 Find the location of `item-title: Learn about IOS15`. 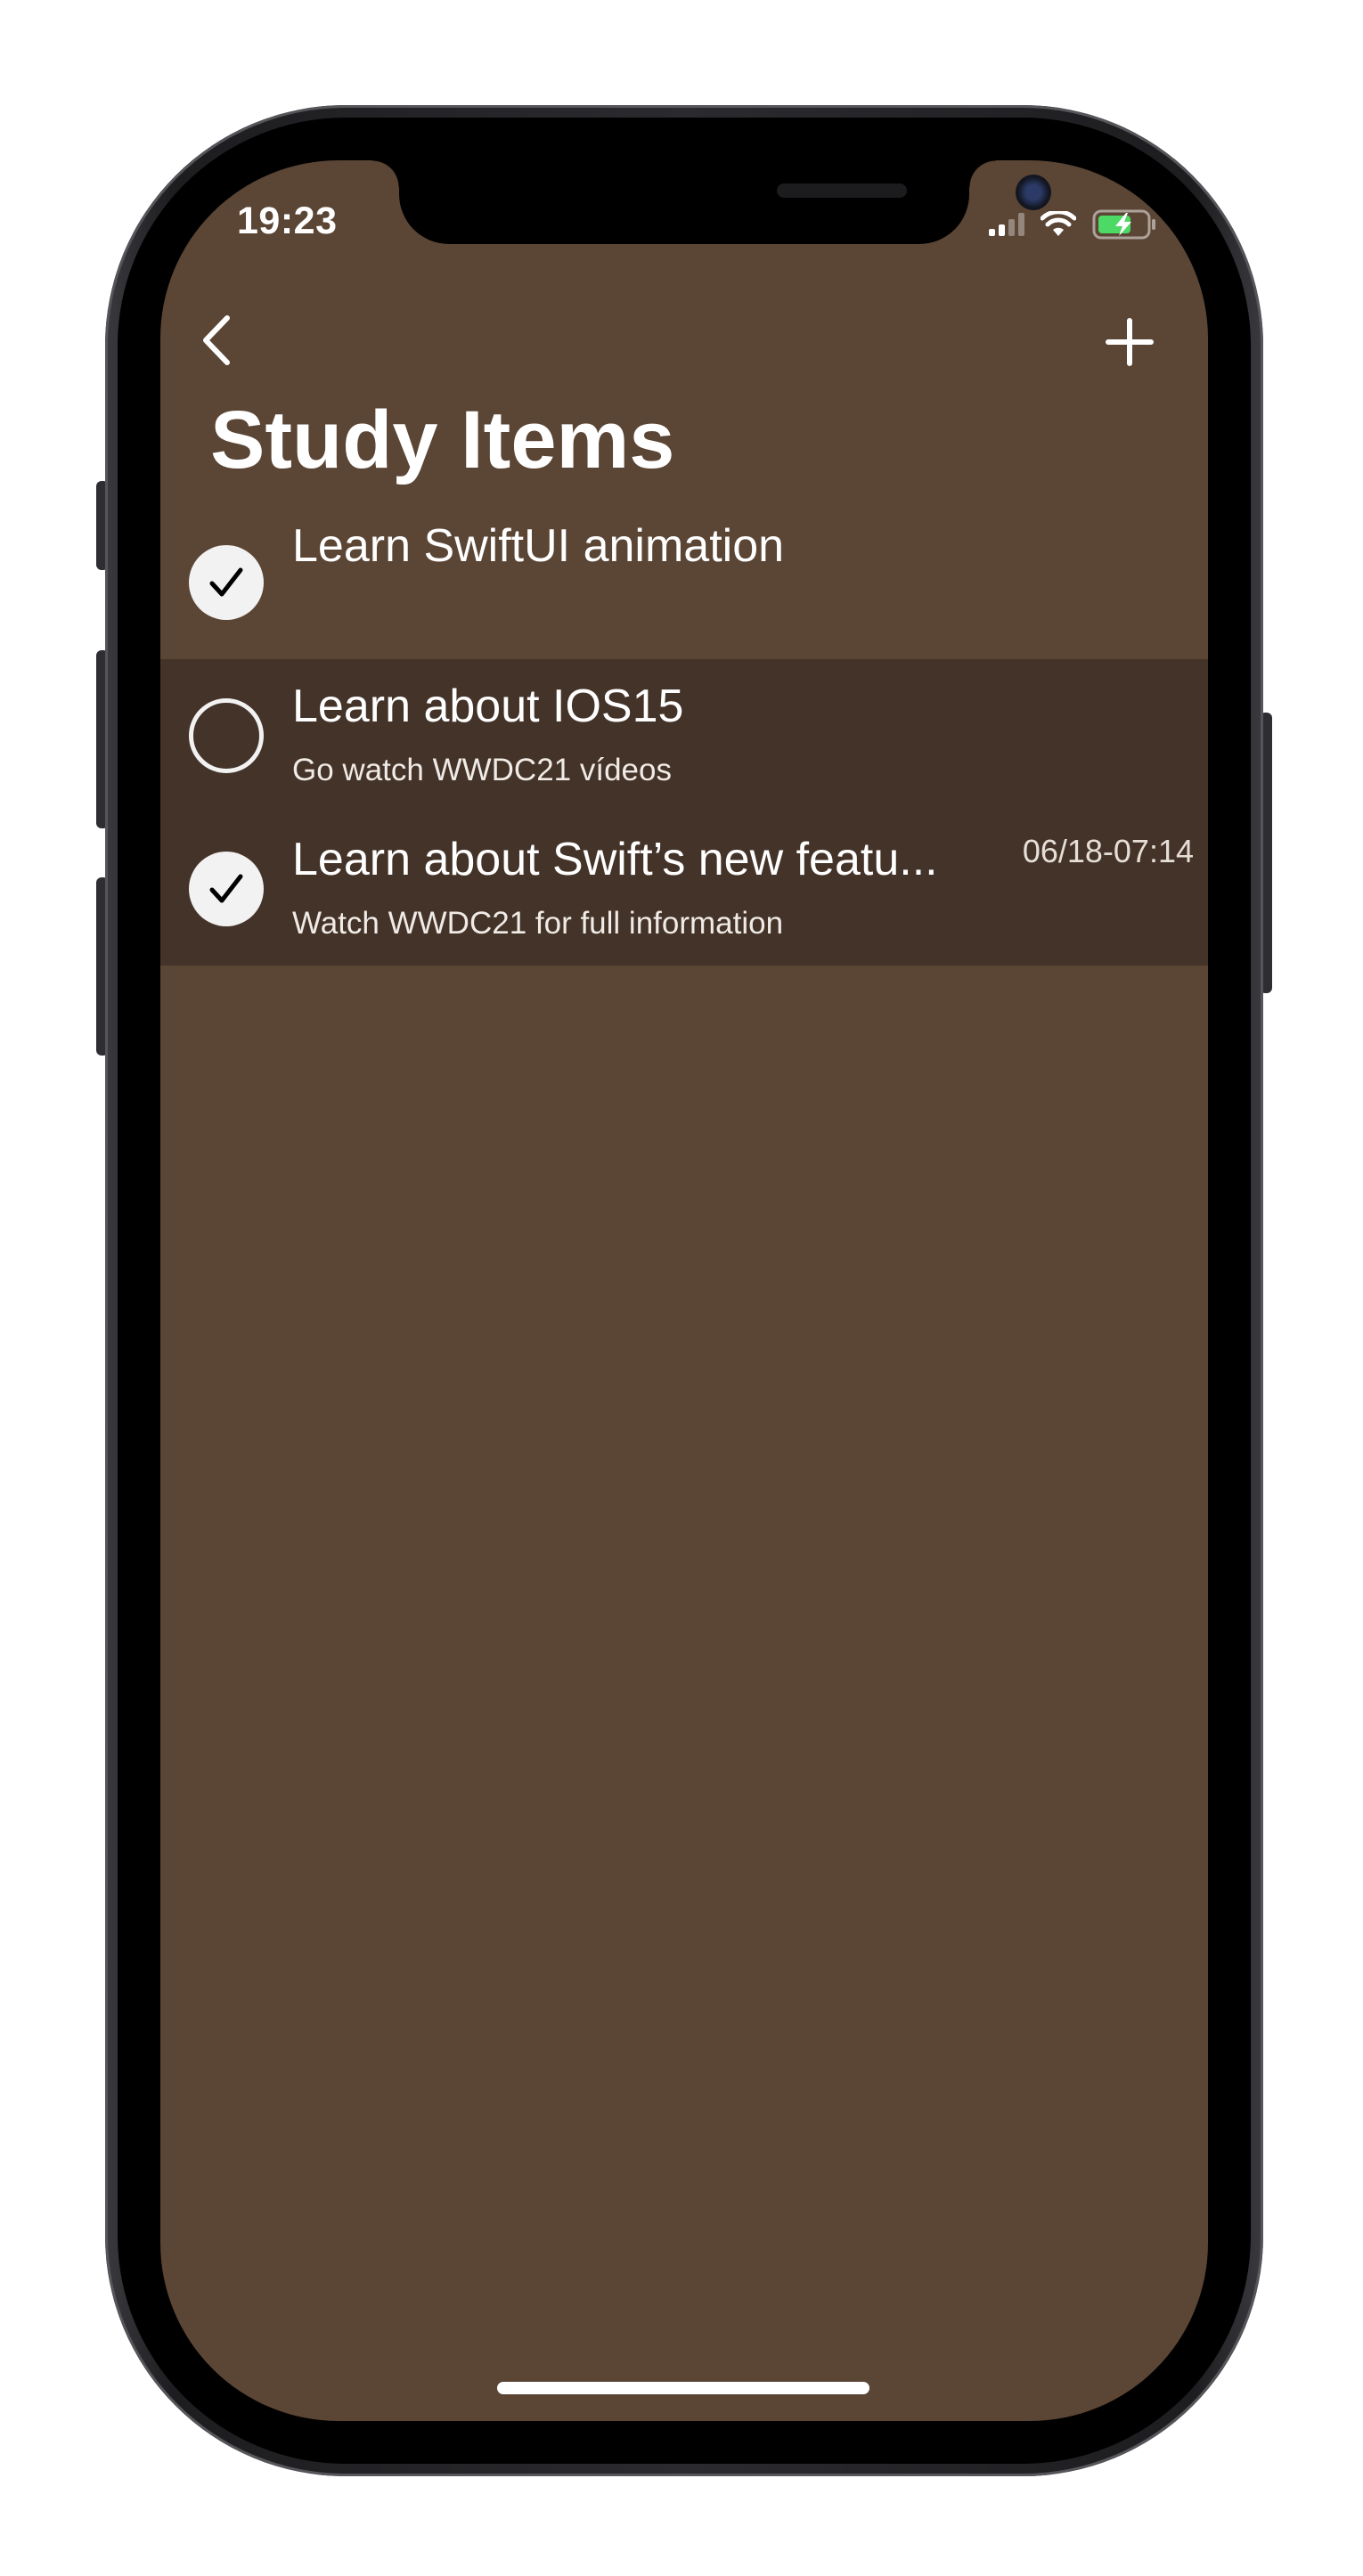

item-title: Learn about IOS15 is located at coordinates (488, 706).